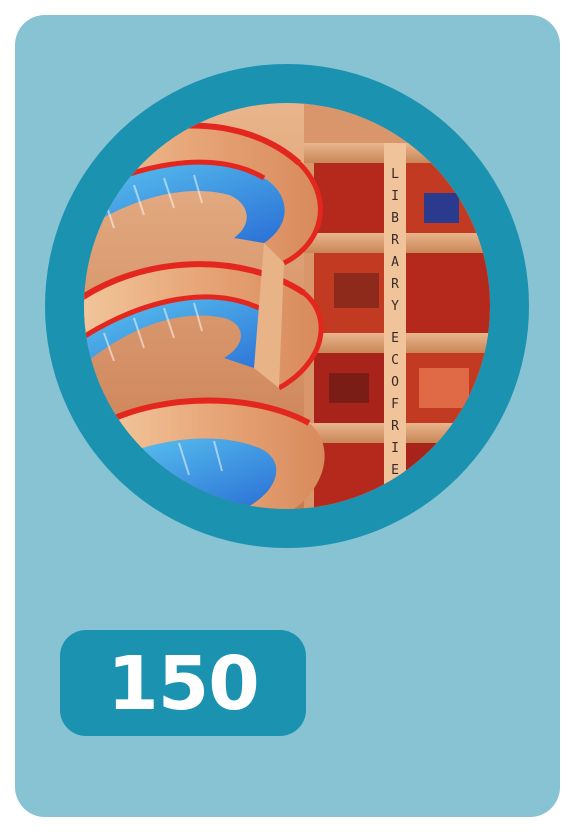  I want to click on sign-letter: B, so click(395, 218).